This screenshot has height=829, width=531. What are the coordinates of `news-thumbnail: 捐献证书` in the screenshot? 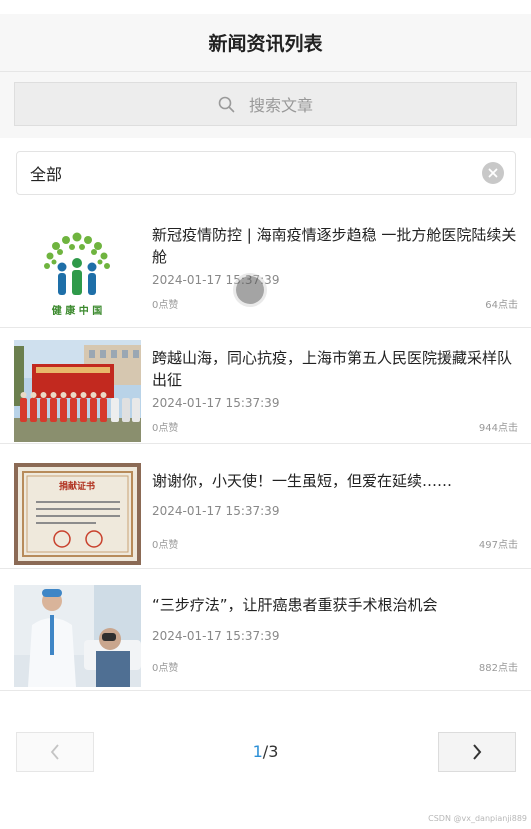 It's located at (77, 514).